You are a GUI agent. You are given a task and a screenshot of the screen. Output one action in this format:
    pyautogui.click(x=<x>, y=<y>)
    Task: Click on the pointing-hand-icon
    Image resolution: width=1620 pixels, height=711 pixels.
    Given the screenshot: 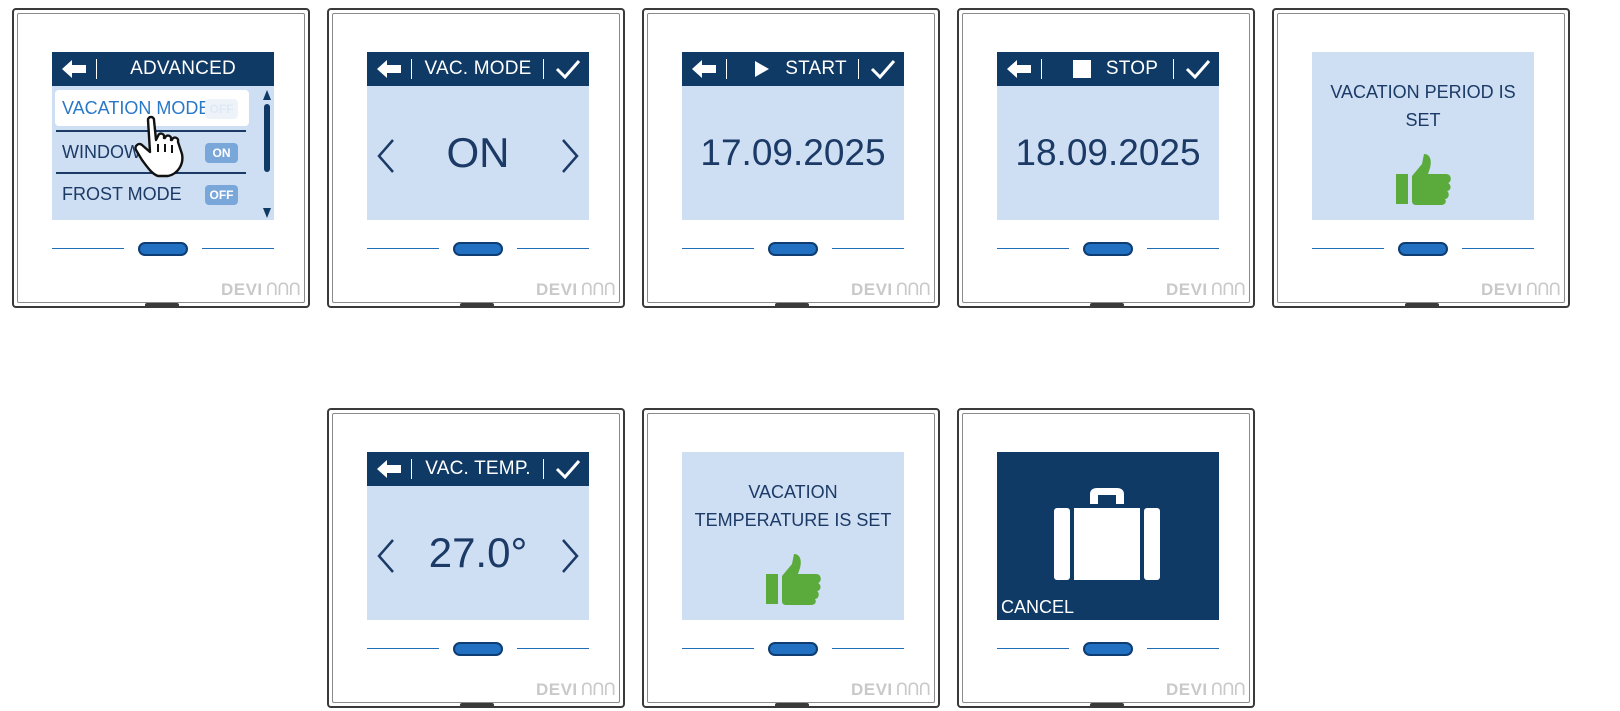 What is the action you would take?
    pyautogui.click(x=159, y=146)
    